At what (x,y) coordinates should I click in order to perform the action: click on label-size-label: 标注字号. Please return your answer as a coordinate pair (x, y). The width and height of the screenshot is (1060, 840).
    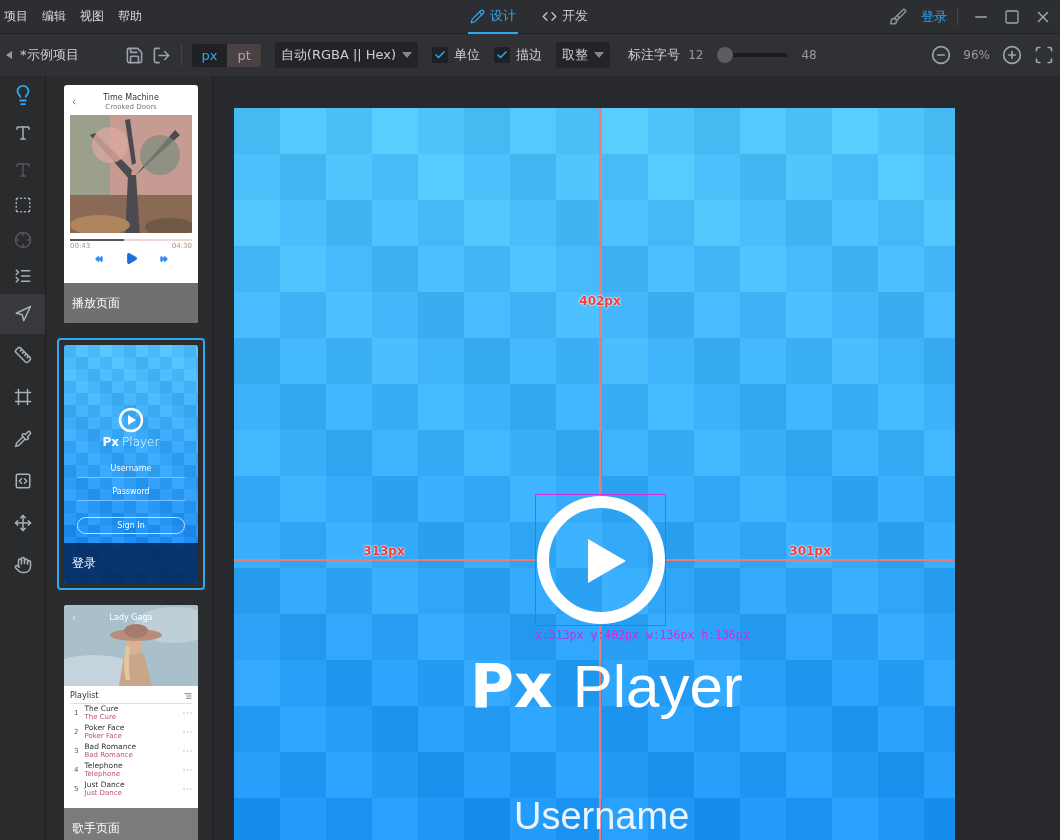
    Looking at the image, I should click on (654, 55).